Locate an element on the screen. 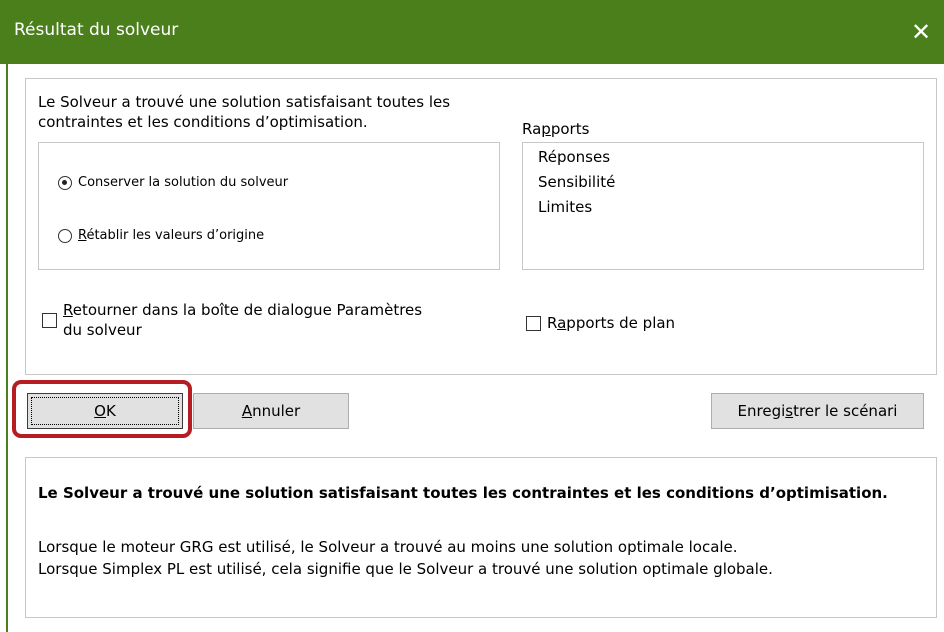  return-dialog-line2: du solveur is located at coordinates (102, 330).